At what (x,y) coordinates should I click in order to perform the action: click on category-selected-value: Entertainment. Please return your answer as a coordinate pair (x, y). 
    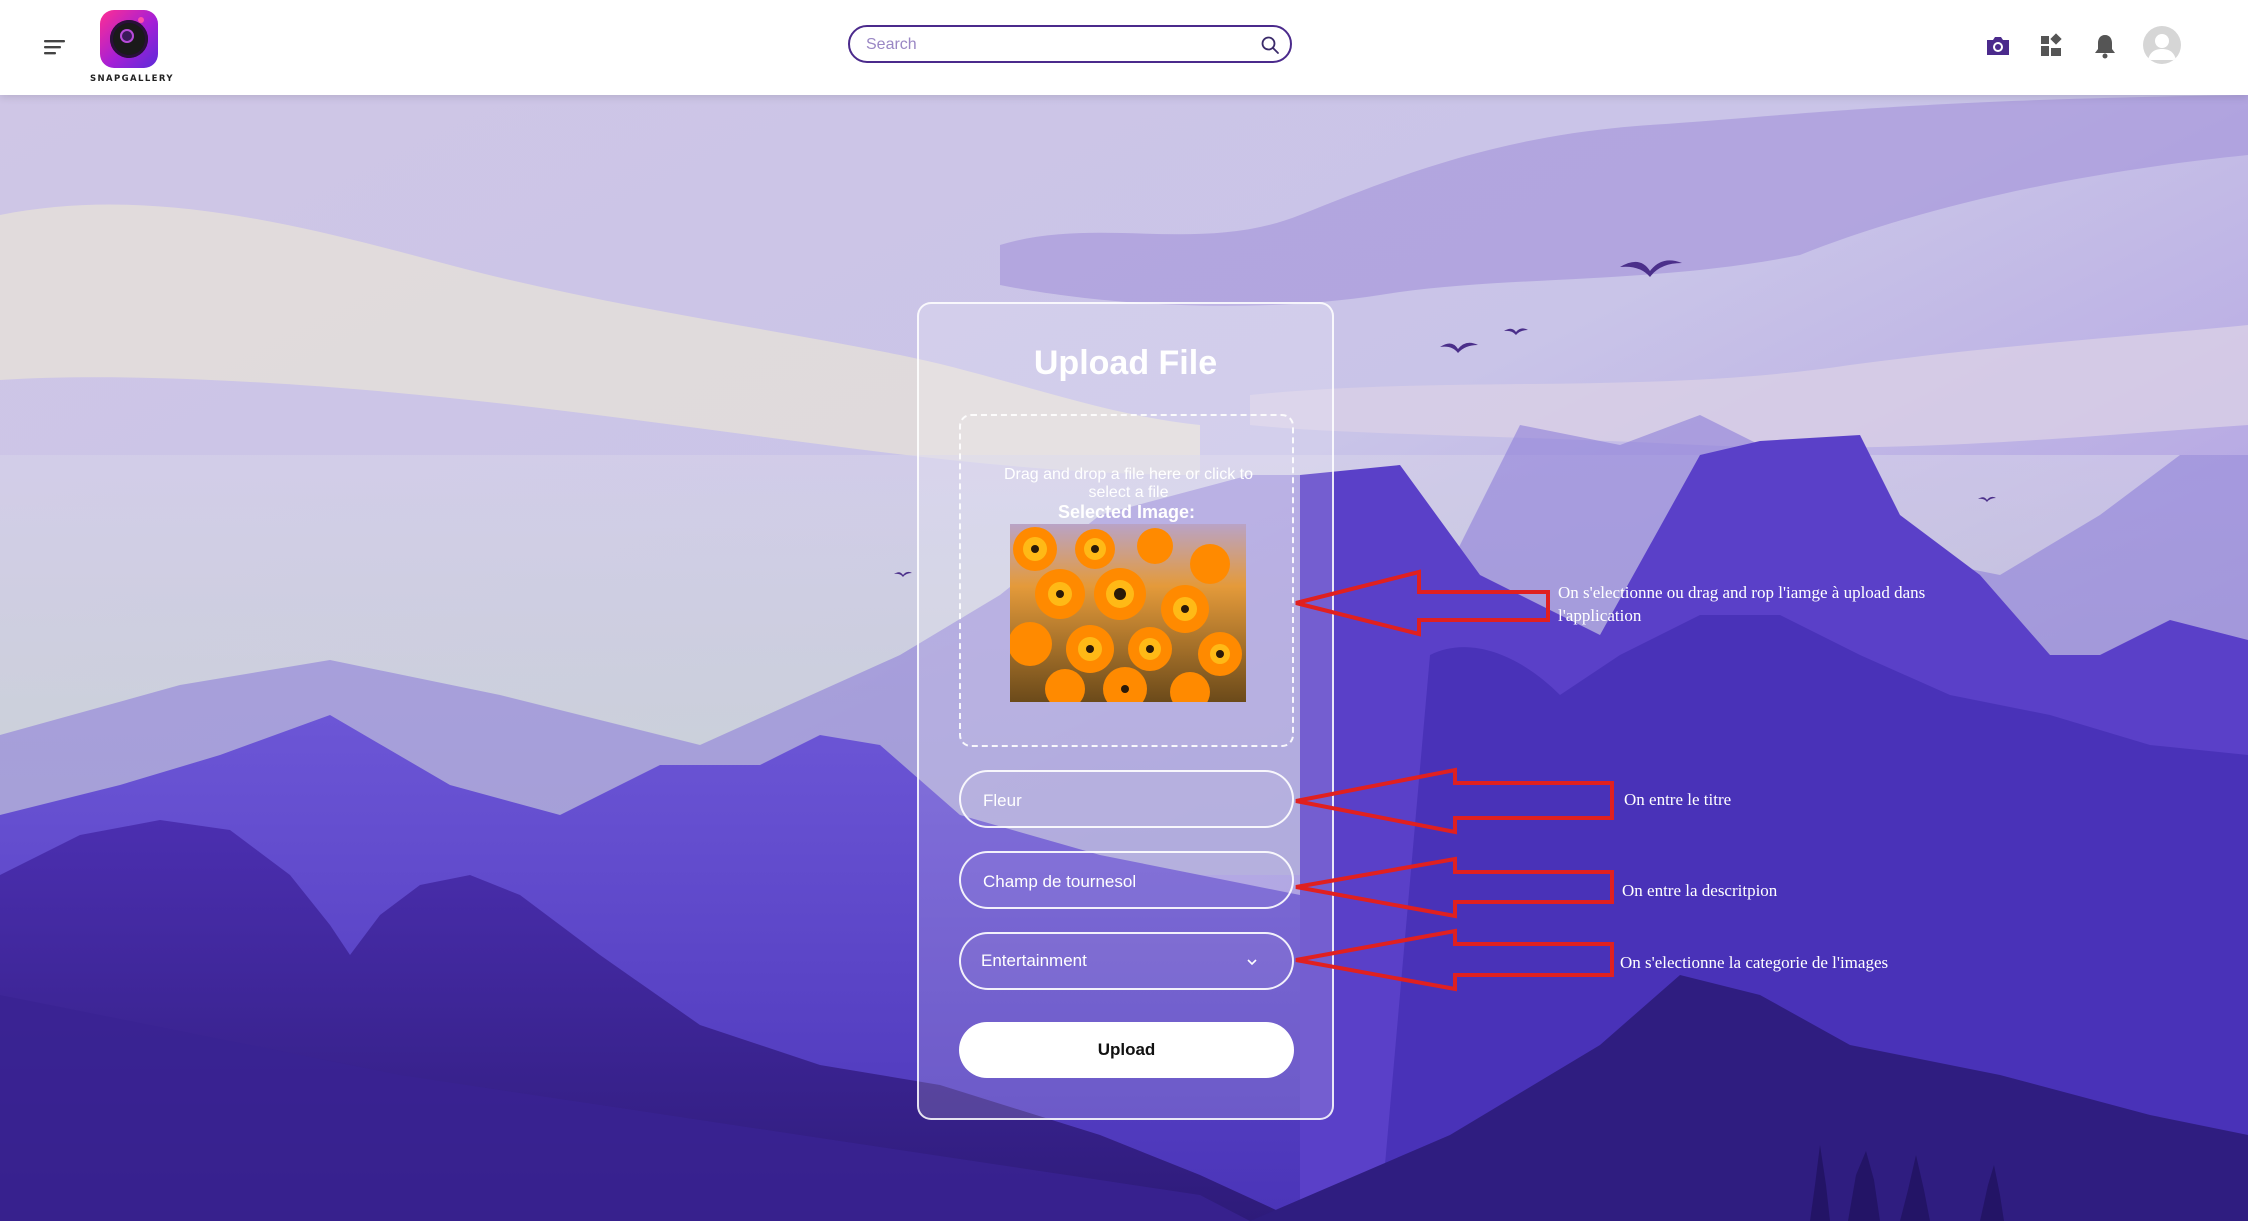
    Looking at the image, I should click on (1034, 960).